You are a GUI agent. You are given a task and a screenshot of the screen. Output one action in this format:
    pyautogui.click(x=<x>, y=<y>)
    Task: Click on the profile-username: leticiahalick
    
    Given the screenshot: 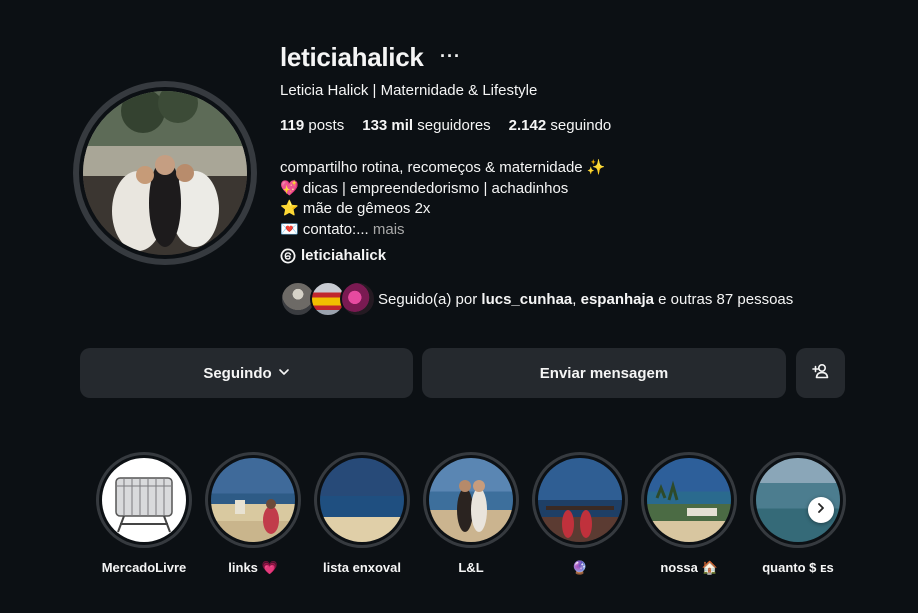 What is the action you would take?
    pyautogui.click(x=352, y=57)
    